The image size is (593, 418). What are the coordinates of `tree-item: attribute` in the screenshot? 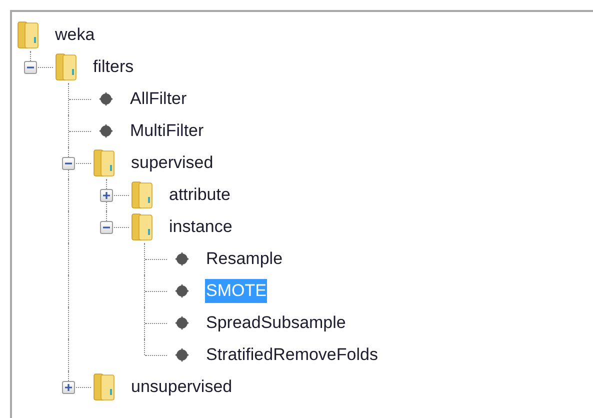 It's located at (200, 195).